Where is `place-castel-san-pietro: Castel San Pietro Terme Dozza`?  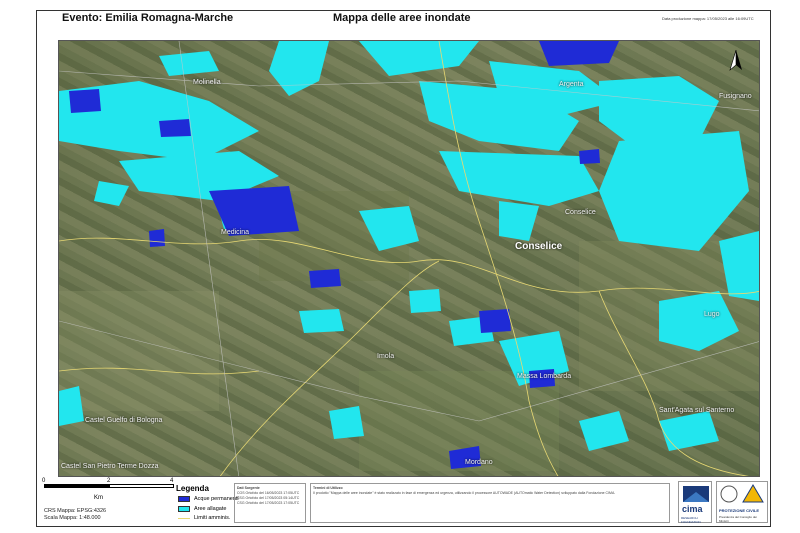
place-castel-san-pietro: Castel San Pietro Terme Dozza is located at coordinates (110, 466).